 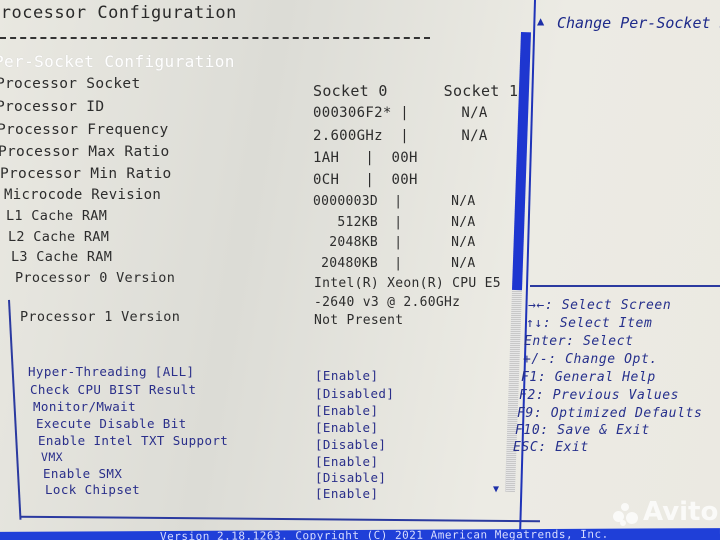 What do you see at coordinates (350, 444) in the screenshot?
I see `option-value-intel-txt-support: [Disable]` at bounding box center [350, 444].